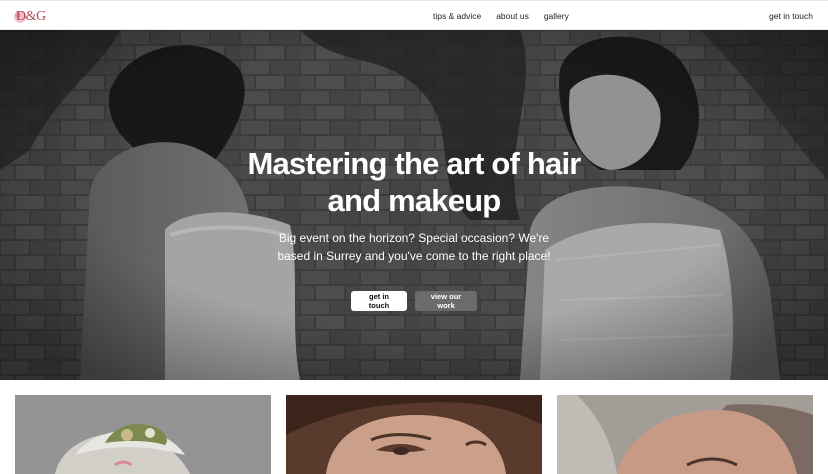  I want to click on hero-buttons: get in touch view our work, so click(414, 301).